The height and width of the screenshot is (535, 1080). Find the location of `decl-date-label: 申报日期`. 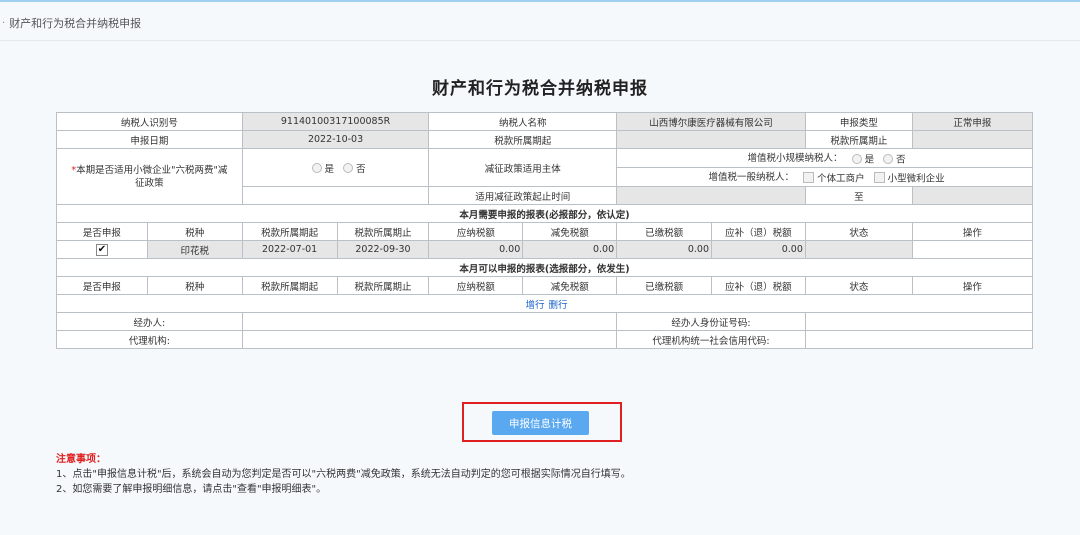

decl-date-label: 申报日期 is located at coordinates (149, 139).